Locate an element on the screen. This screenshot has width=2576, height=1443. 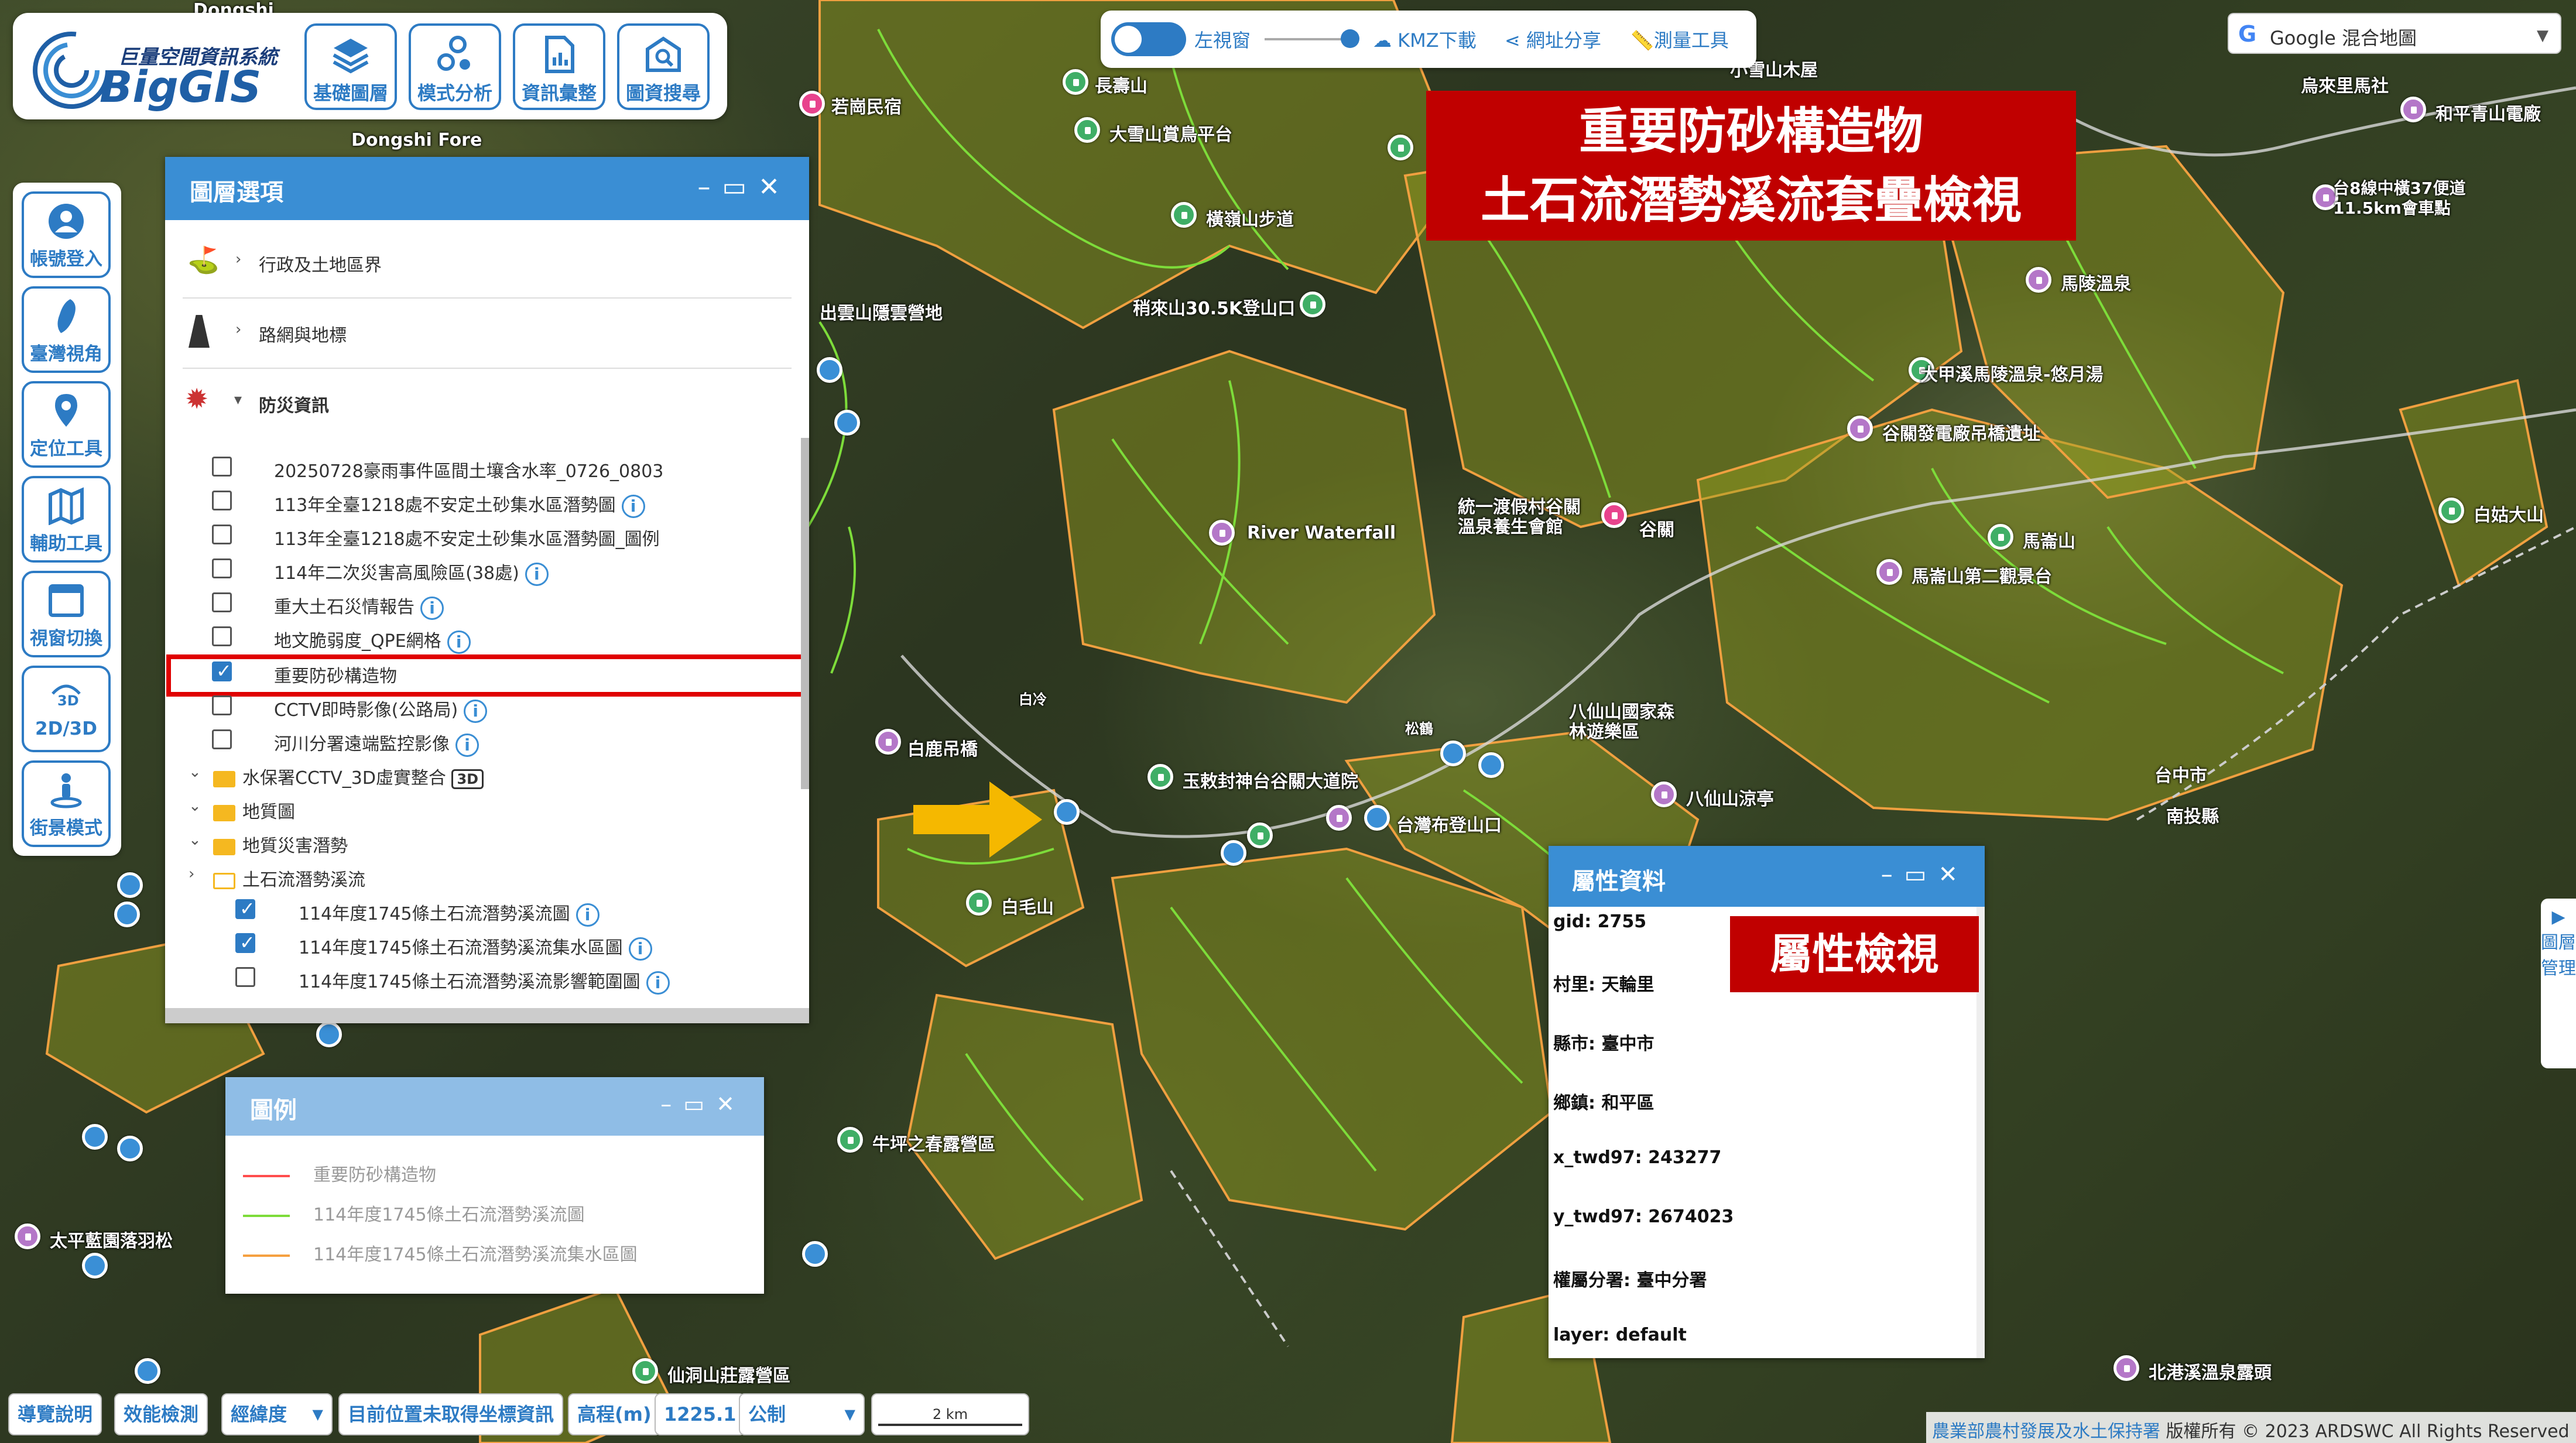
attribute-panel-header: 屬性資料 –▭✕ is located at coordinates (1767, 877).